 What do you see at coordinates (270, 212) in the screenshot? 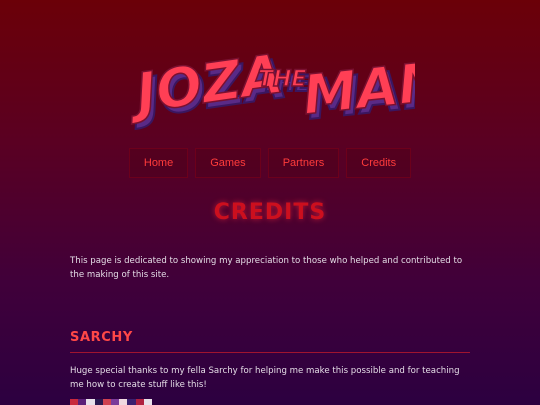
I see `page-title: CREDITS` at bounding box center [270, 212].